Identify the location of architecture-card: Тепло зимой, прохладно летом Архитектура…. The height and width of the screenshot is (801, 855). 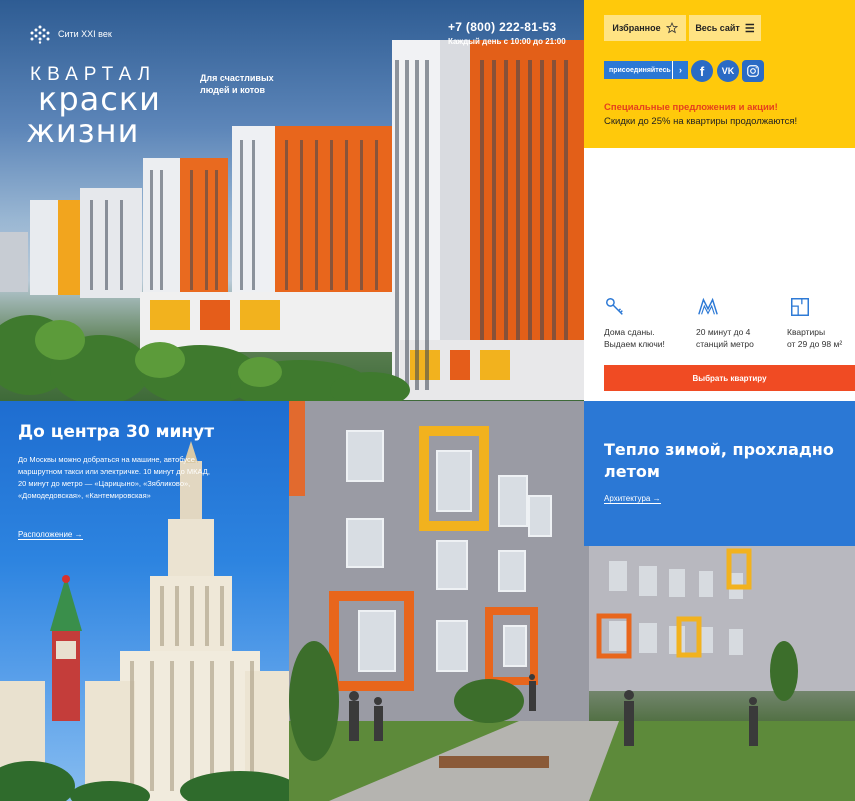
(719, 473).